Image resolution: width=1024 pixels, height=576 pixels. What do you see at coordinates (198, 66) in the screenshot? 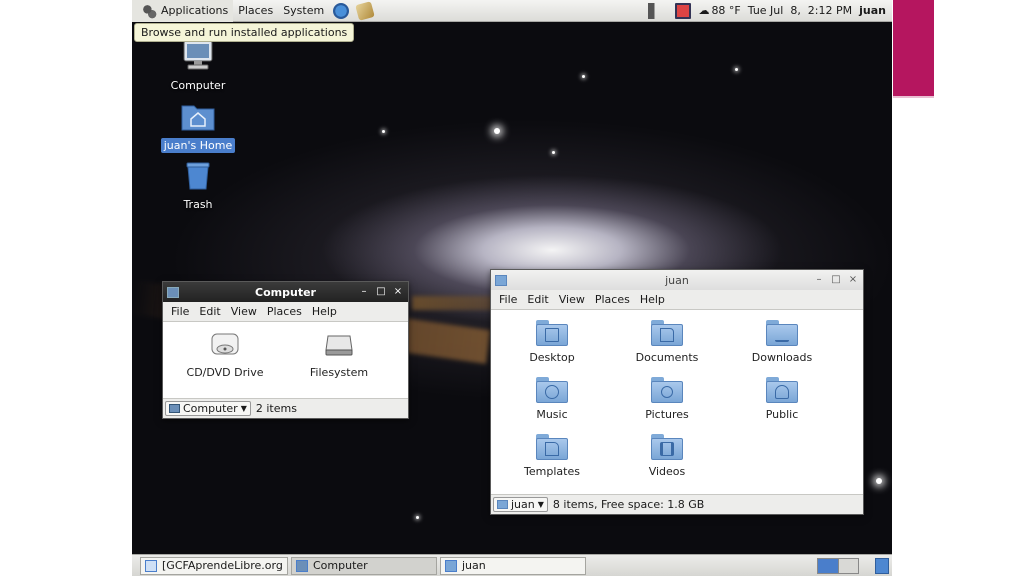
I see `desktop-icon-computer: Computer` at bounding box center [198, 66].